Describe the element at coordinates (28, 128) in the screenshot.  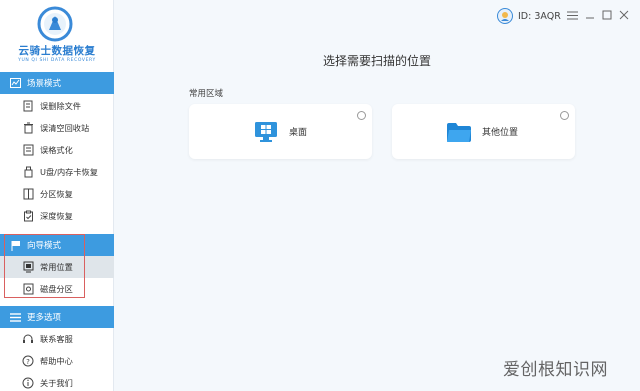
I see `recycle-bin-icon` at that location.